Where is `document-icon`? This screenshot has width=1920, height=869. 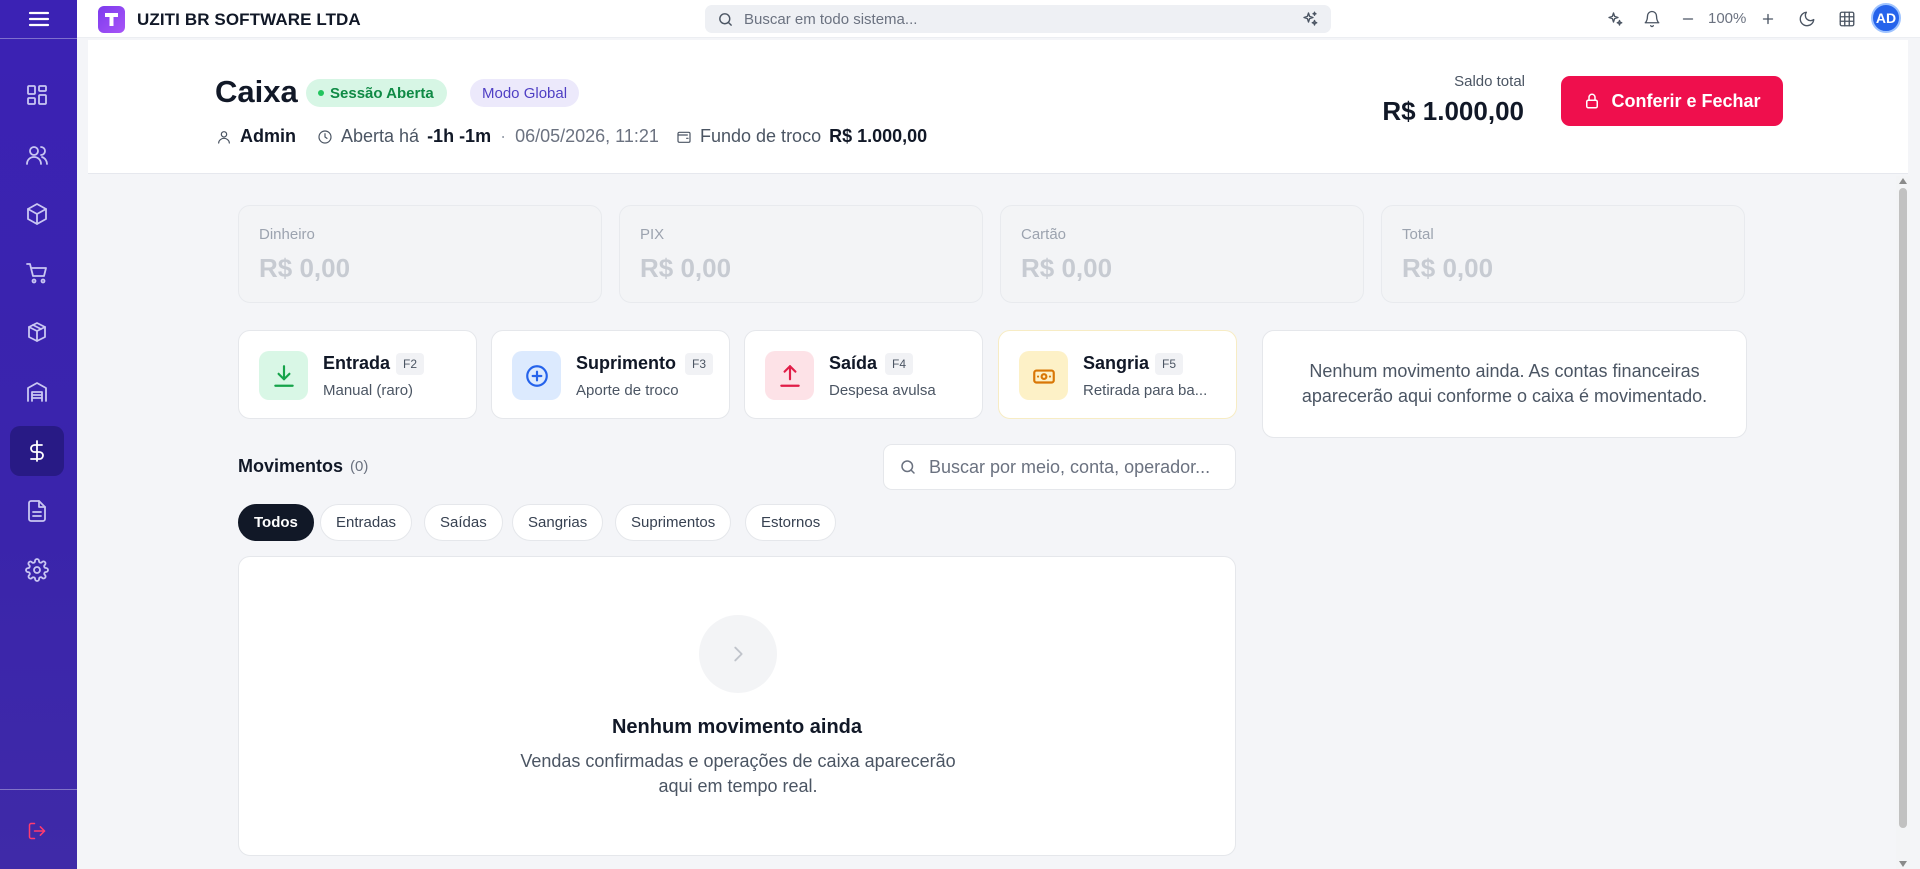 document-icon is located at coordinates (37, 511).